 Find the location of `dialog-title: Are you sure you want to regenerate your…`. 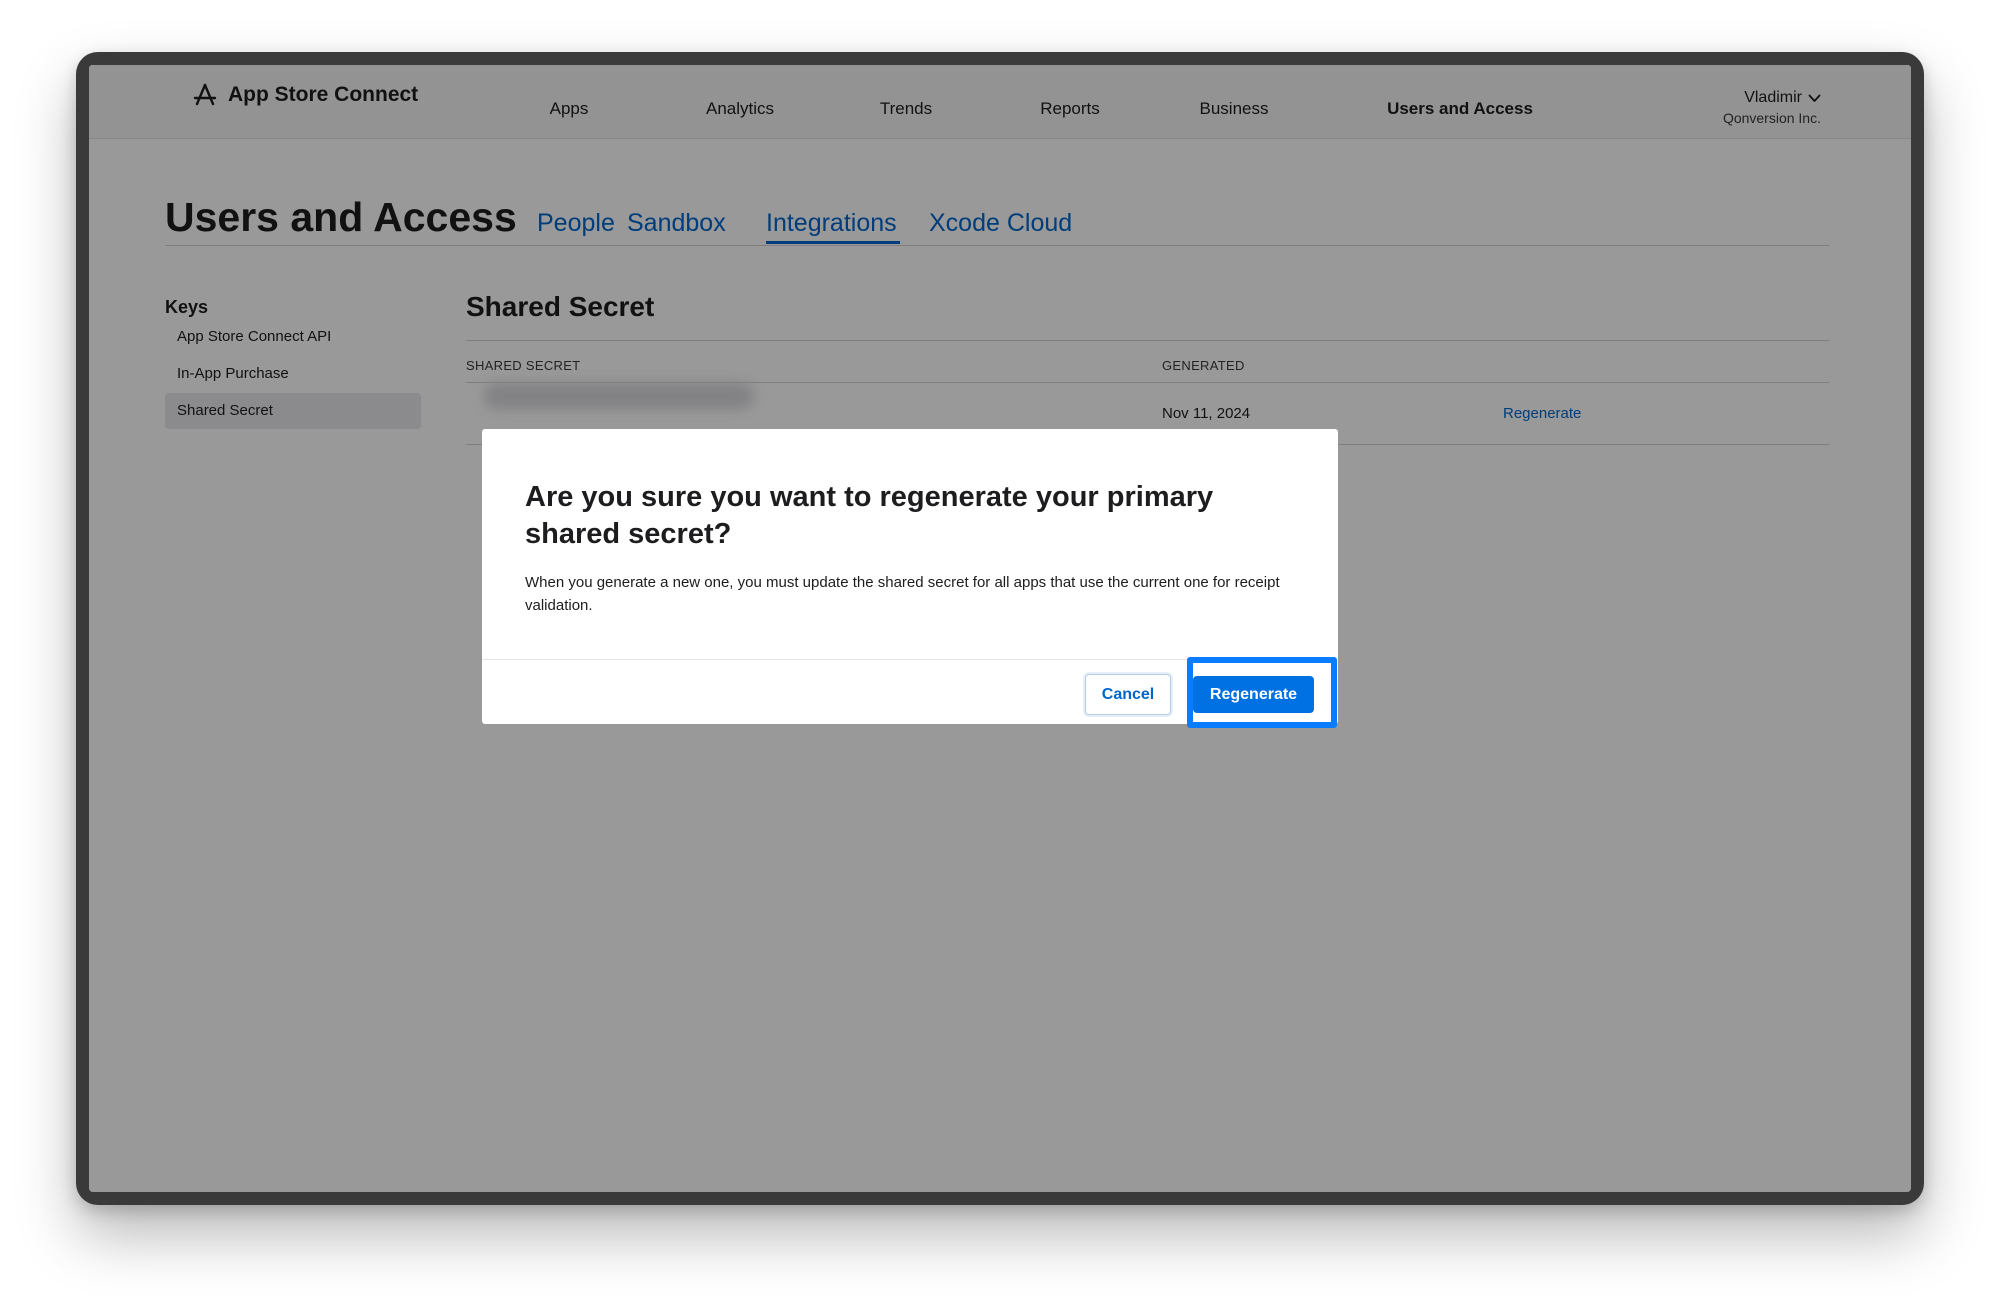

dialog-title: Are you sure you want to regenerate your… is located at coordinates (869, 515).